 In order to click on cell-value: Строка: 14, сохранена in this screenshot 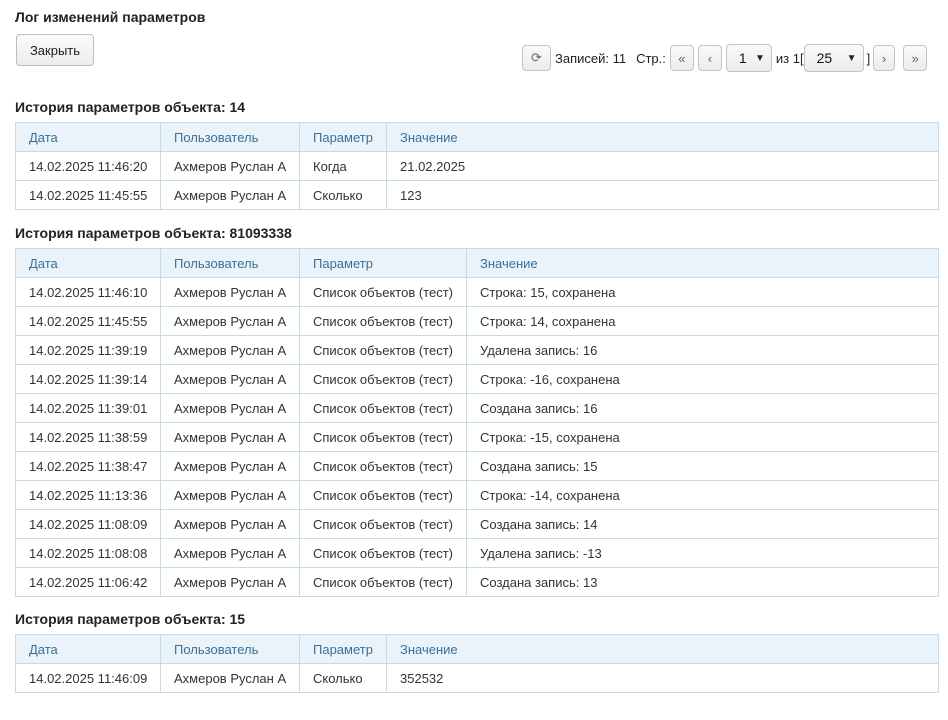, I will do `click(702, 321)`.